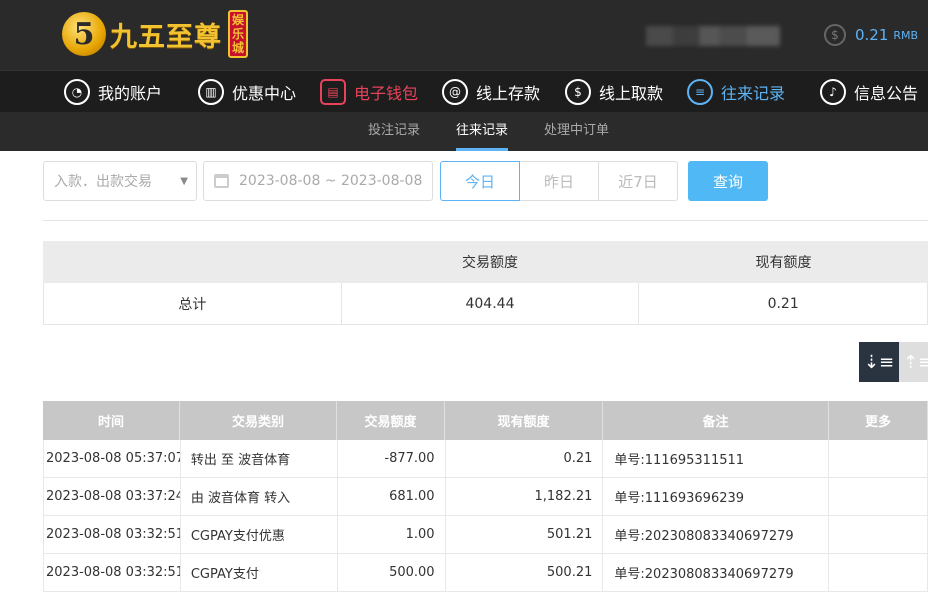  I want to click on logo-mark: 5, so click(84, 34).